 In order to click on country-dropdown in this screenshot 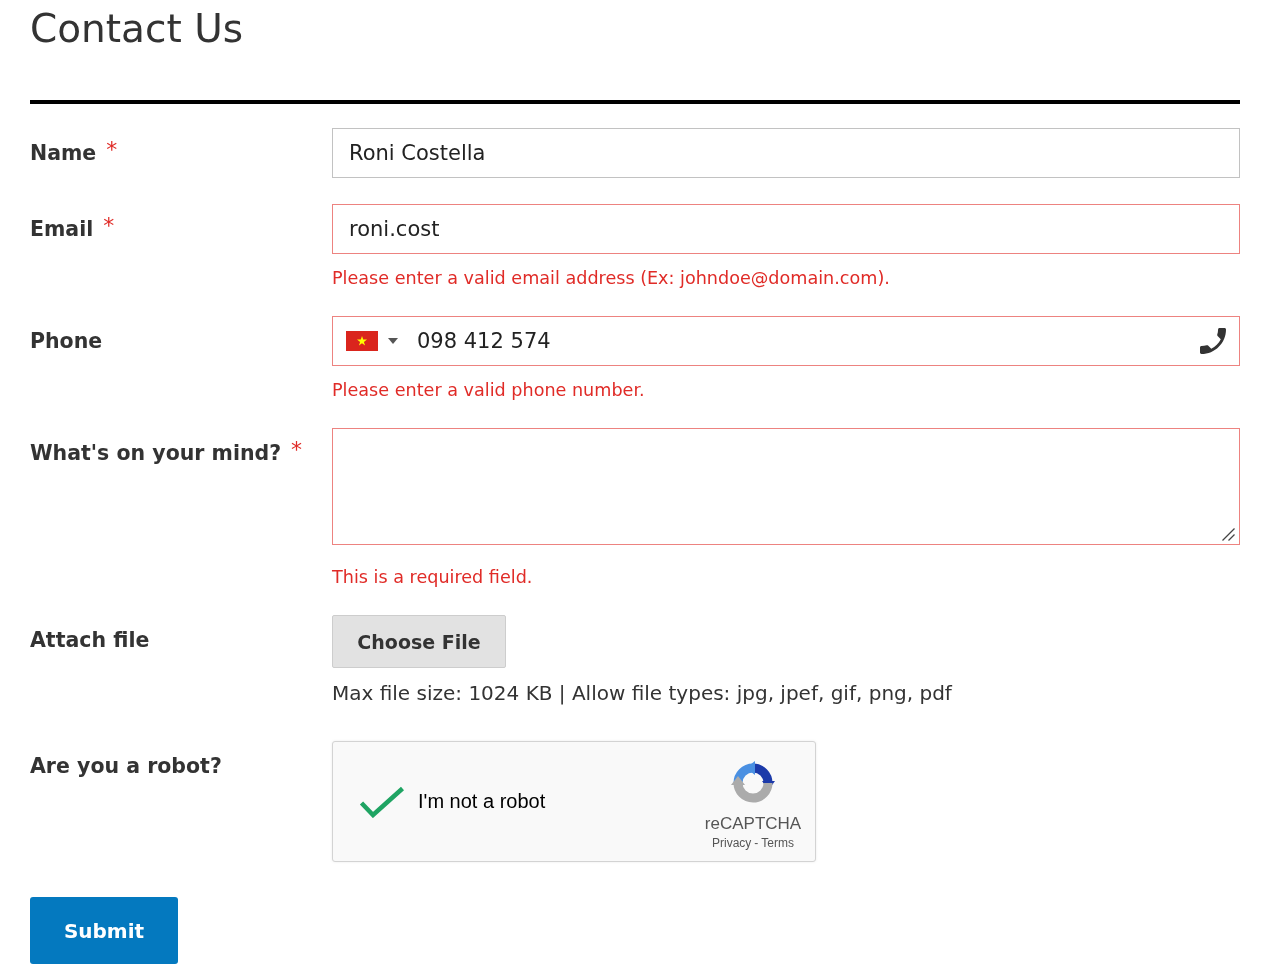, I will do `click(372, 341)`.